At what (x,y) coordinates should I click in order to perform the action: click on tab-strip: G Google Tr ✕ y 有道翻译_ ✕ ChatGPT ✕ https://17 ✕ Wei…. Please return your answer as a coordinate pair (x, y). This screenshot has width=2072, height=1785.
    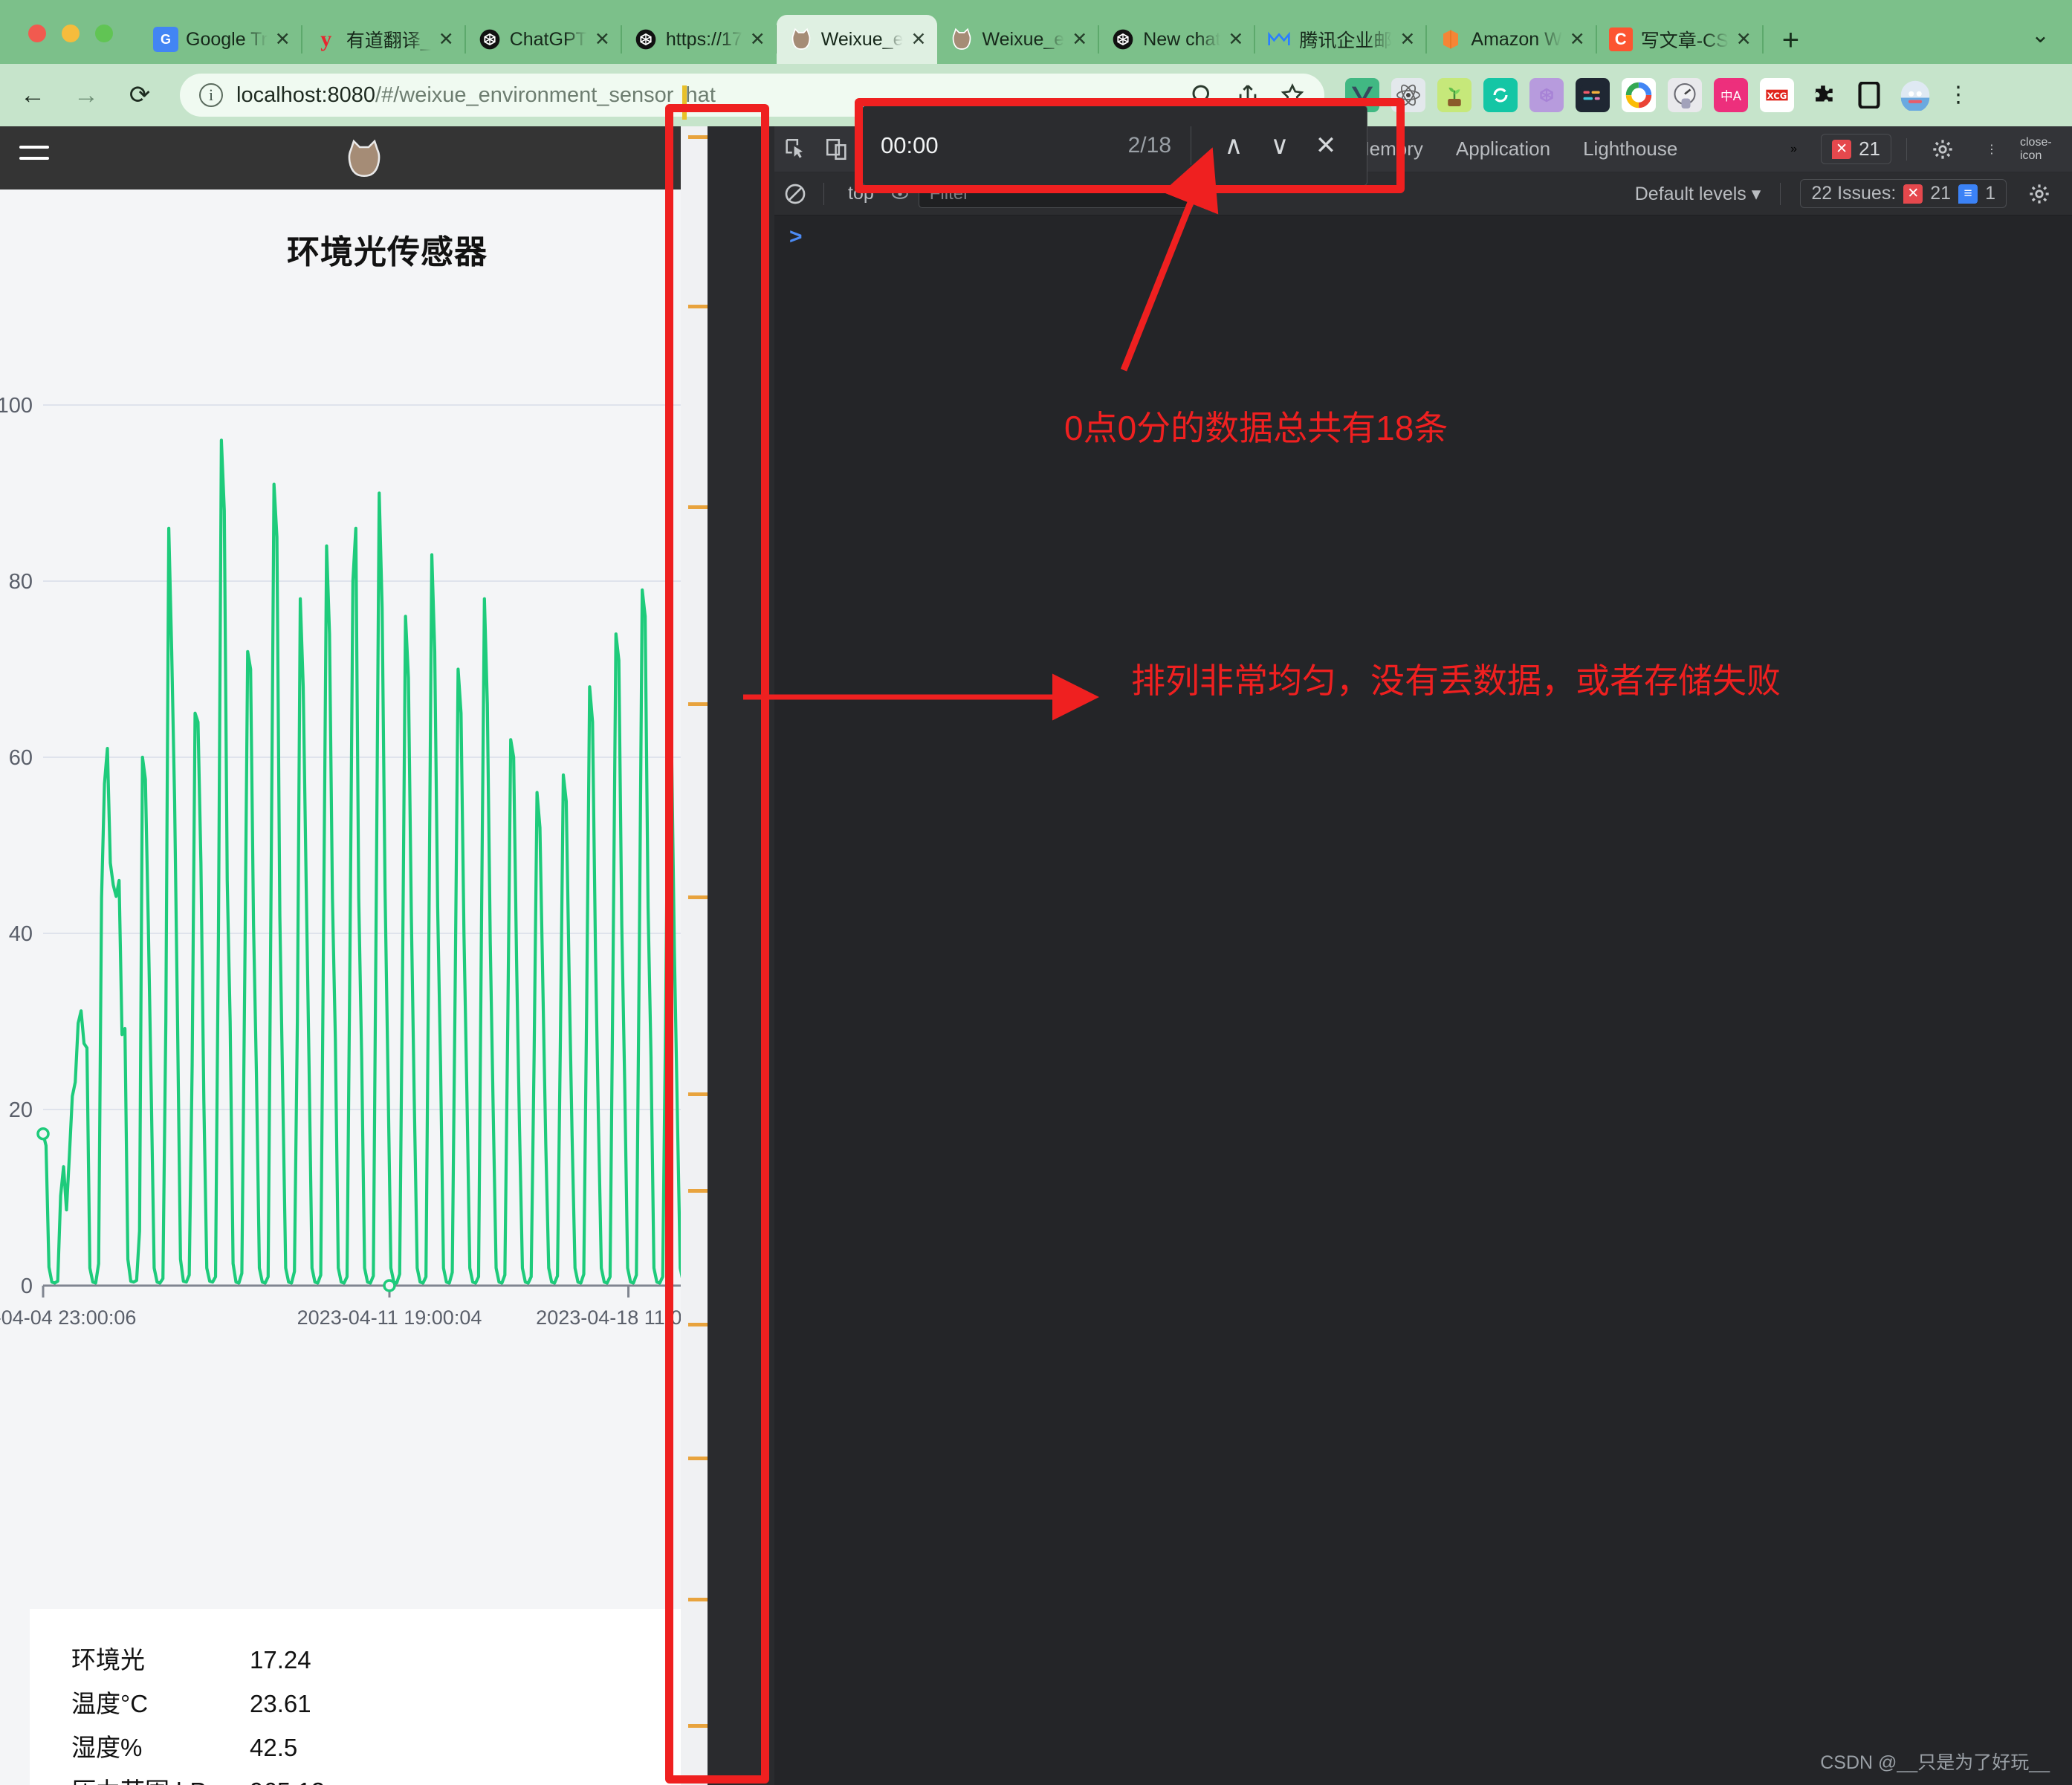
    Looking at the image, I should click on (974, 34).